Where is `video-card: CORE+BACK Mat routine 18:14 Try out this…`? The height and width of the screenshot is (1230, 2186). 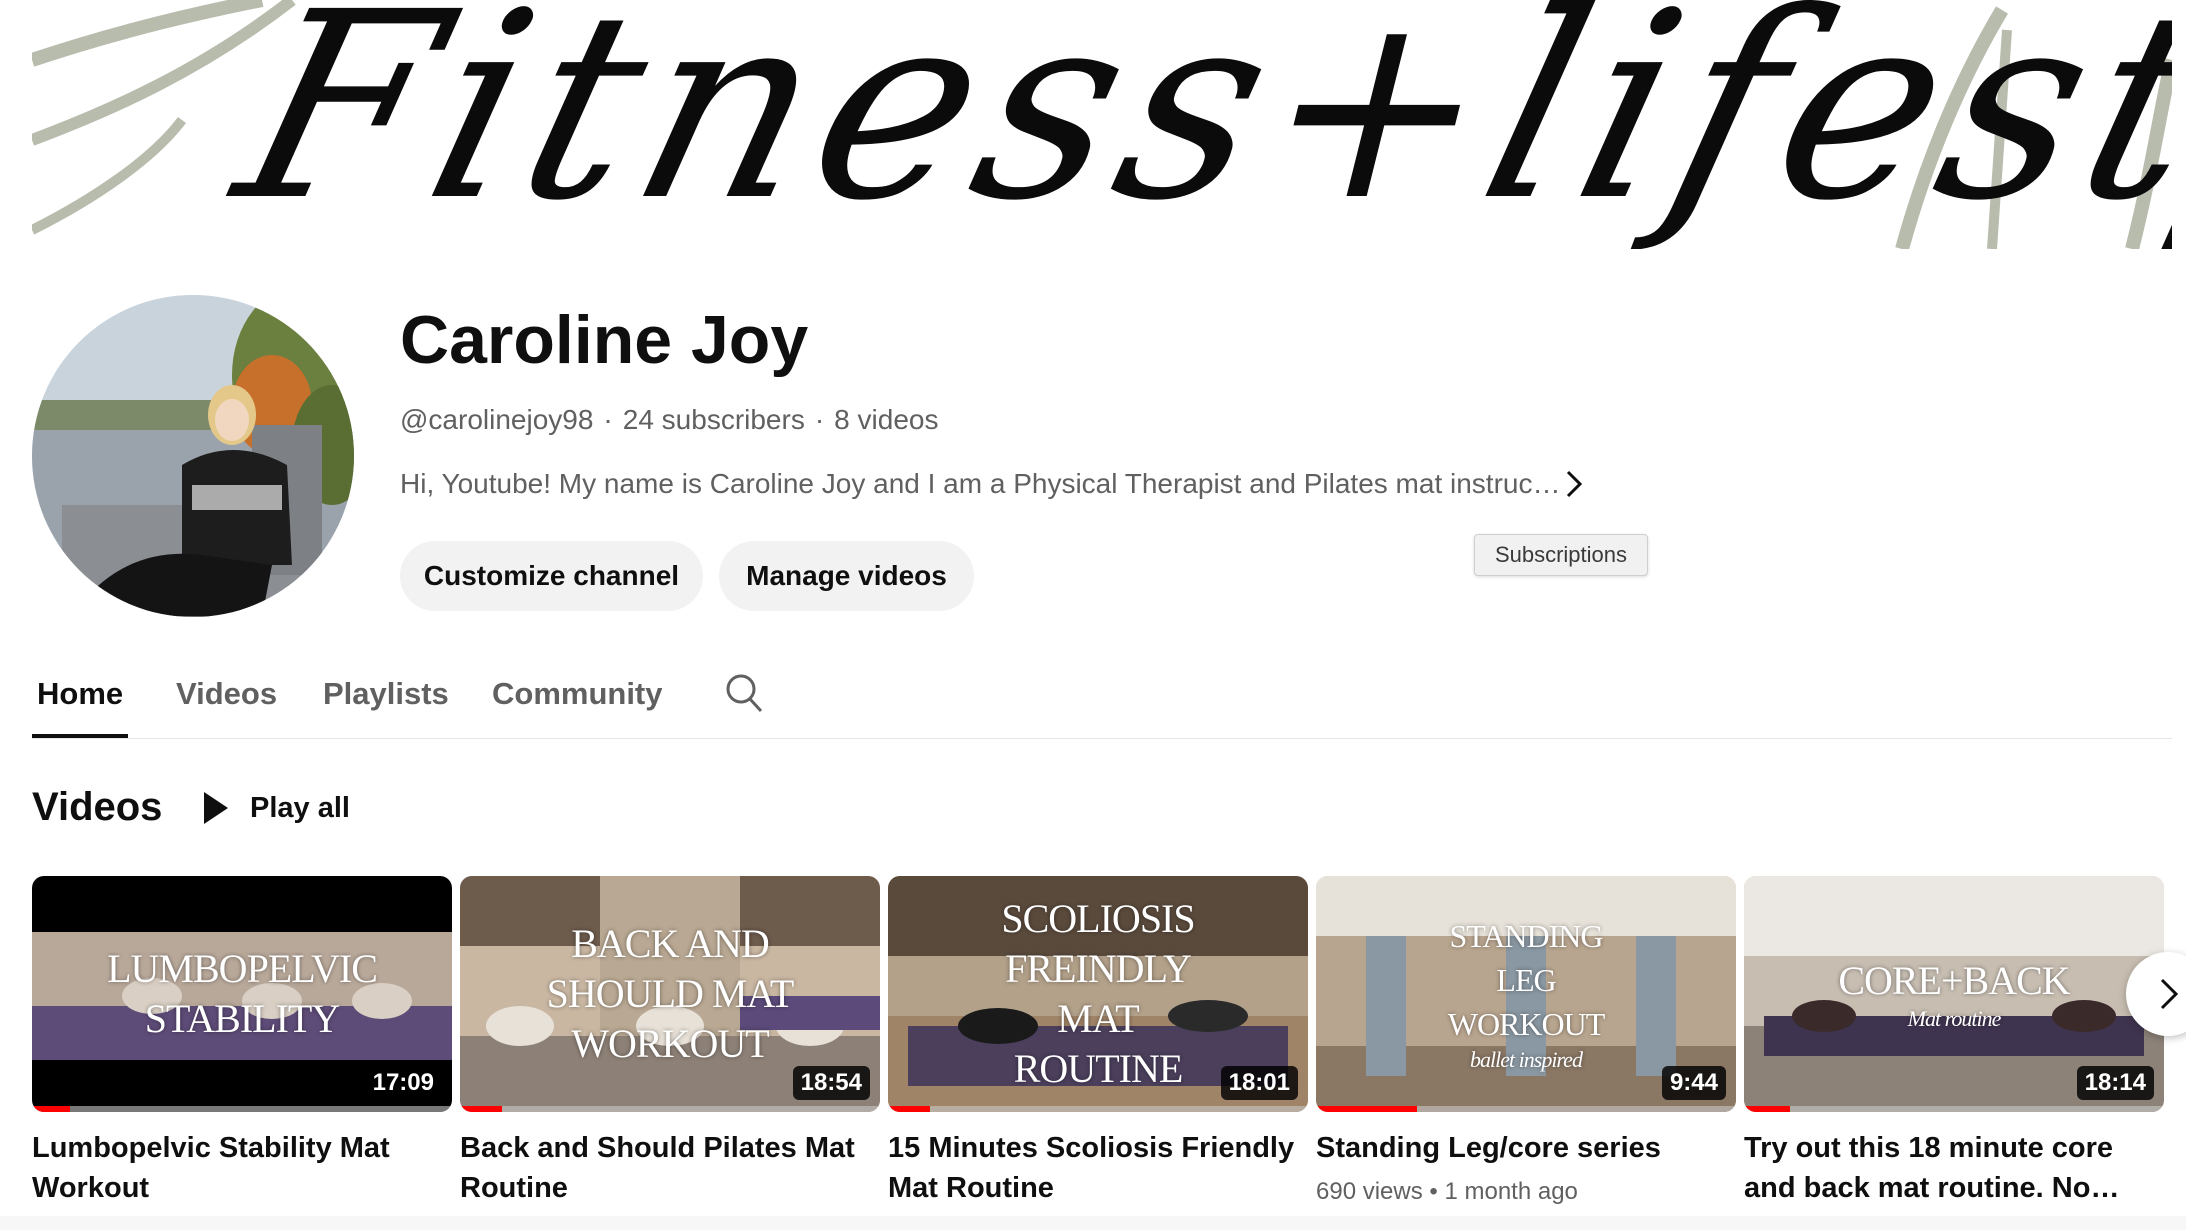 video-card: CORE+BACK Mat routine 18:14 Try out this… is located at coordinates (1954, 1042).